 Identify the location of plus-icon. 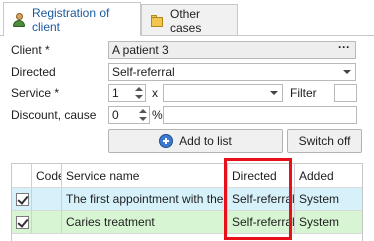
(166, 141).